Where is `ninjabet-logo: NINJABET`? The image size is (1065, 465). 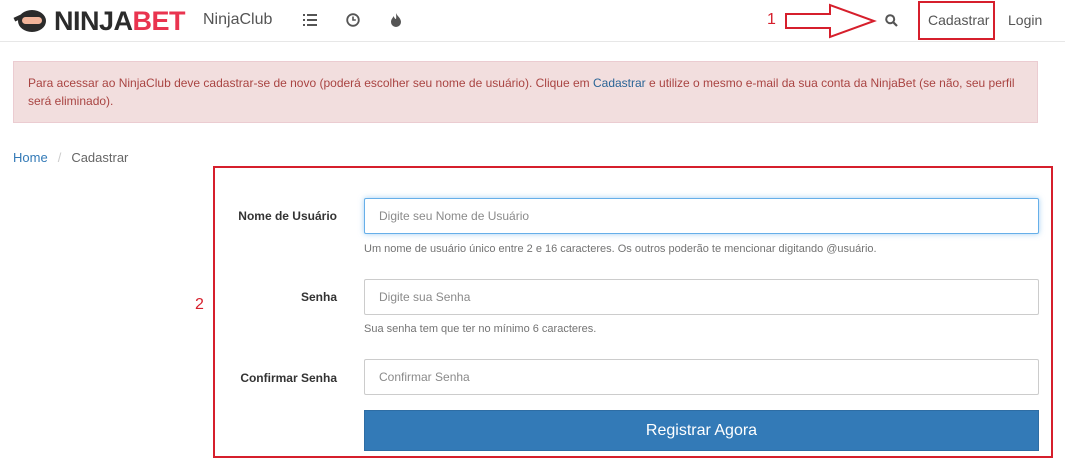
ninjabet-logo: NINJABET is located at coordinates (99, 21).